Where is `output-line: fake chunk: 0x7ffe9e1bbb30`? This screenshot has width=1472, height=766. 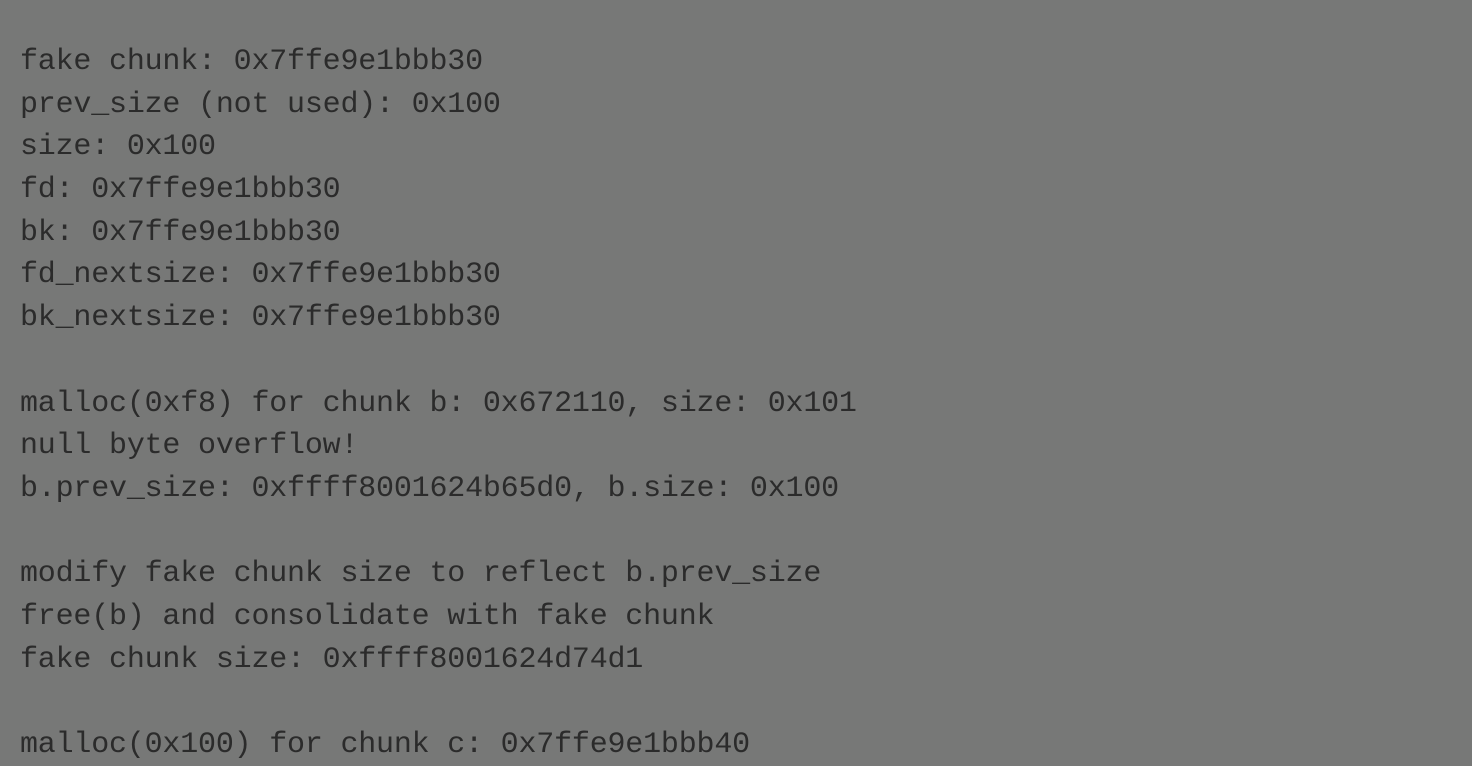
output-line: fake chunk: 0x7ffe9e1bbb30 is located at coordinates (251, 62).